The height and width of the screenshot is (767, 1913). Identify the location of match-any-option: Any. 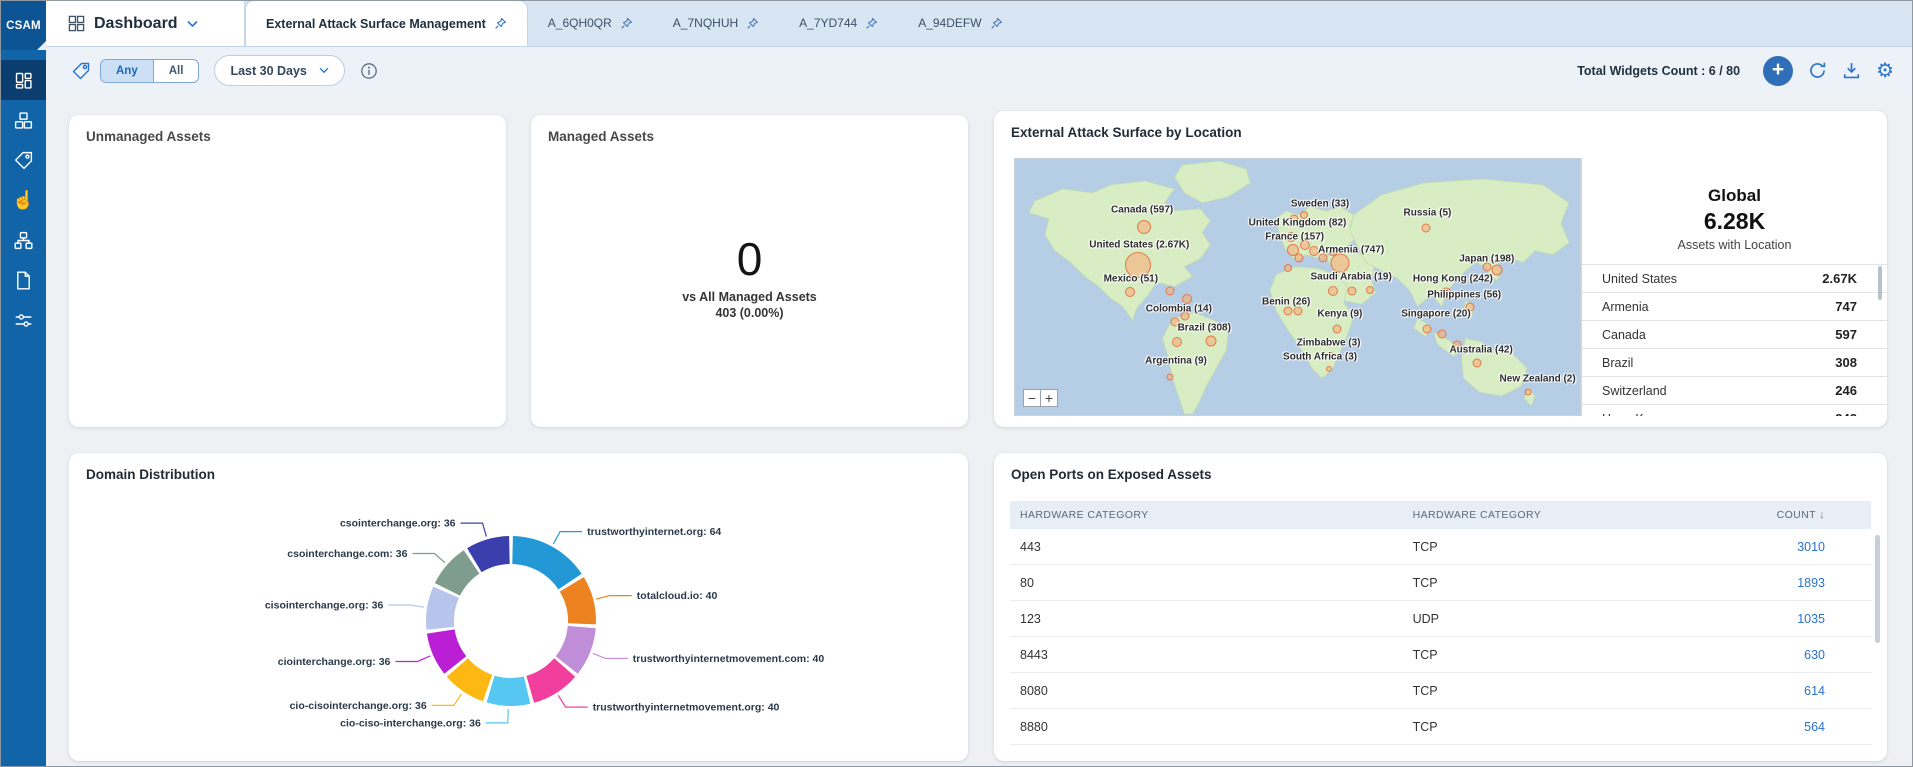
(127, 70).